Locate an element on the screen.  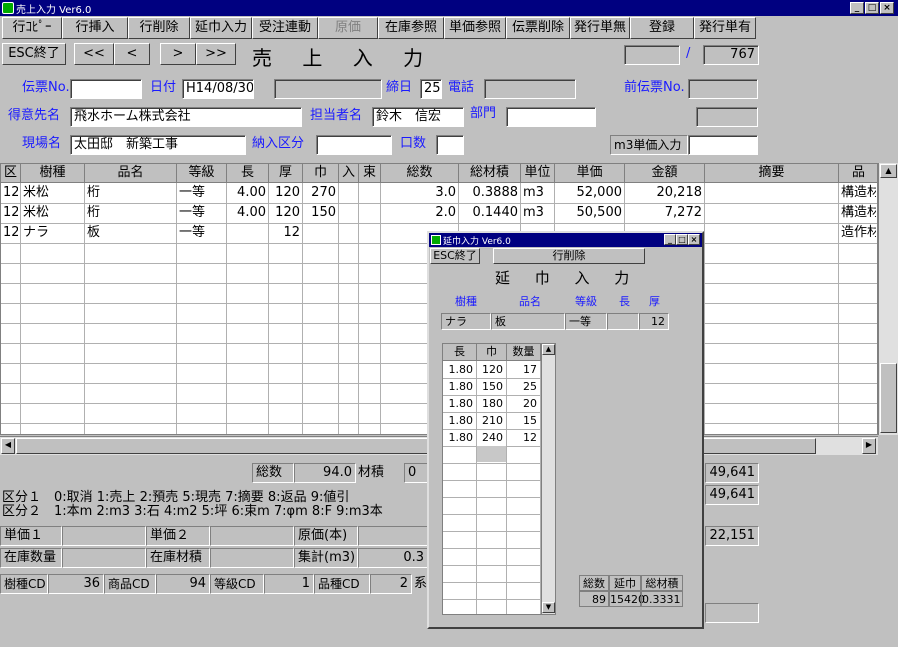
grid-cell: 150 is located at coordinates (320, 213).